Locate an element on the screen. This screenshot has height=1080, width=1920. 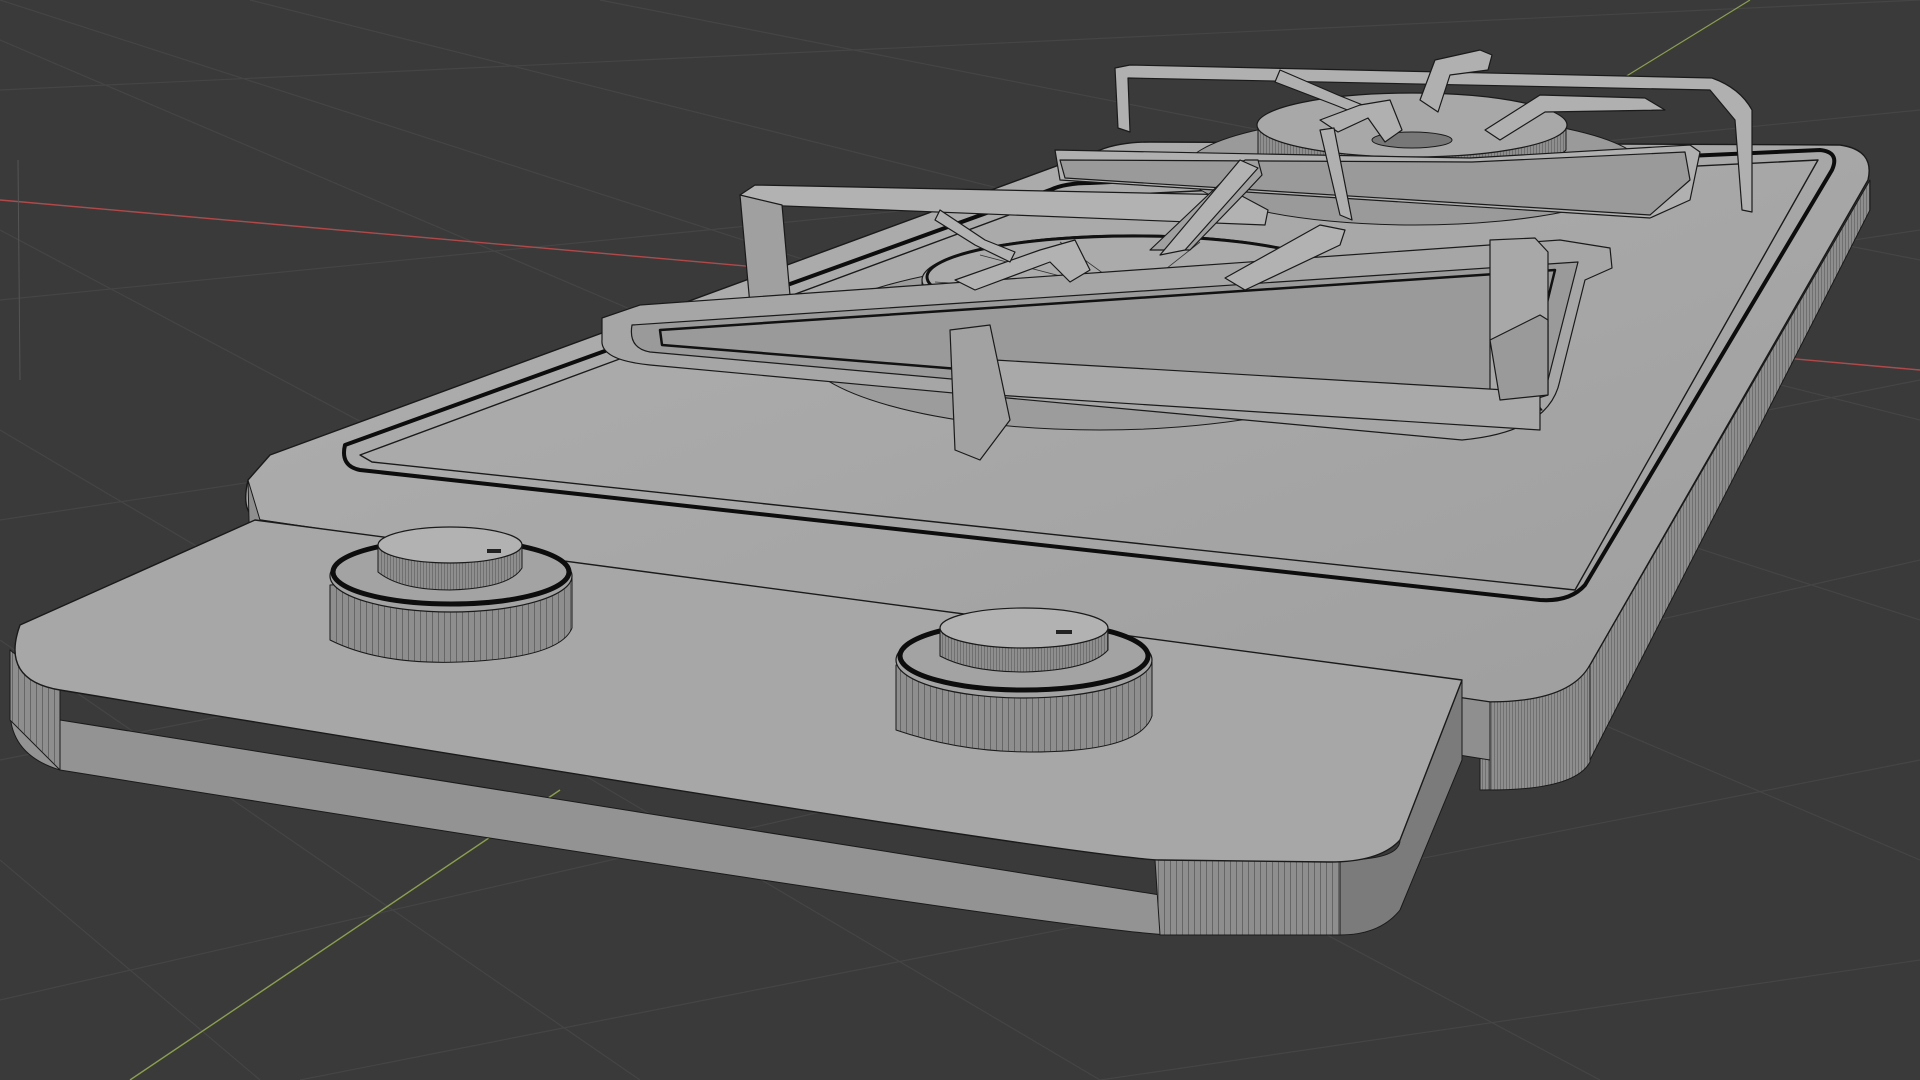
knob-left is located at coordinates (451, 594).